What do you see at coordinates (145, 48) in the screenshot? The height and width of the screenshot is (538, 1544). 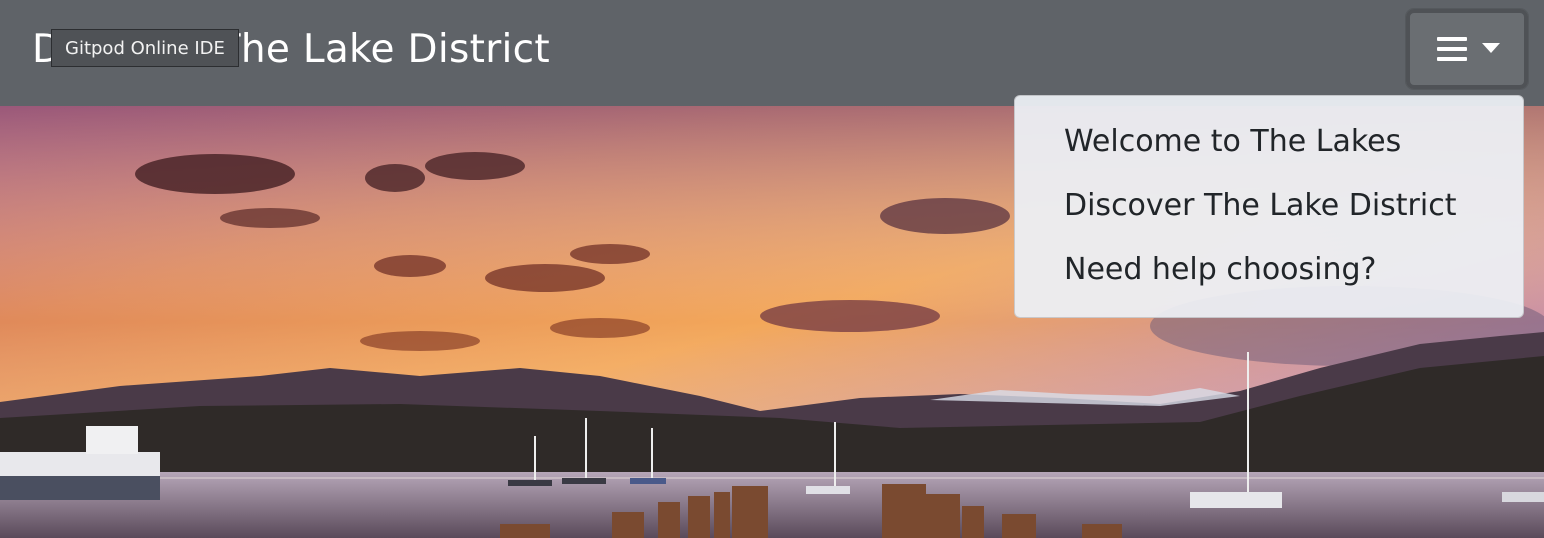 I see `browser-tooltip: Gitpod Online IDE` at bounding box center [145, 48].